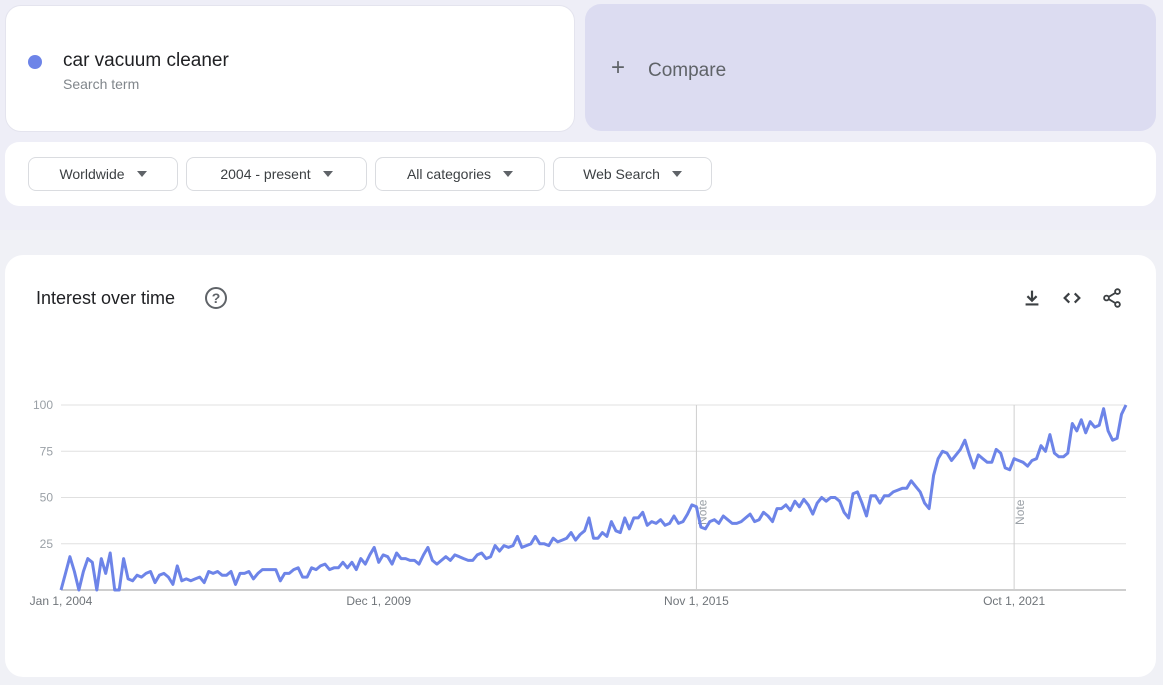 The width and height of the screenshot is (1163, 685). Describe the element at coordinates (687, 70) in the screenshot. I see `compare-label: Compare` at that location.